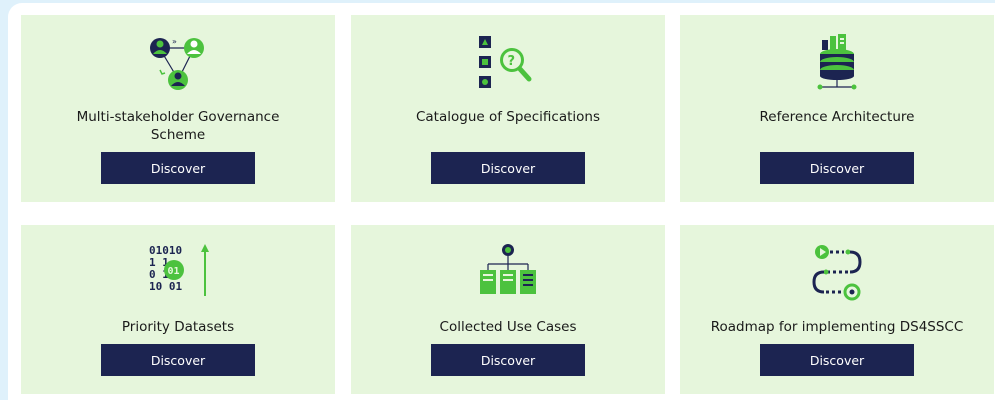 The height and width of the screenshot is (400, 995). Describe the element at coordinates (174, 271) in the screenshot. I see `svg-text: 01` at that location.